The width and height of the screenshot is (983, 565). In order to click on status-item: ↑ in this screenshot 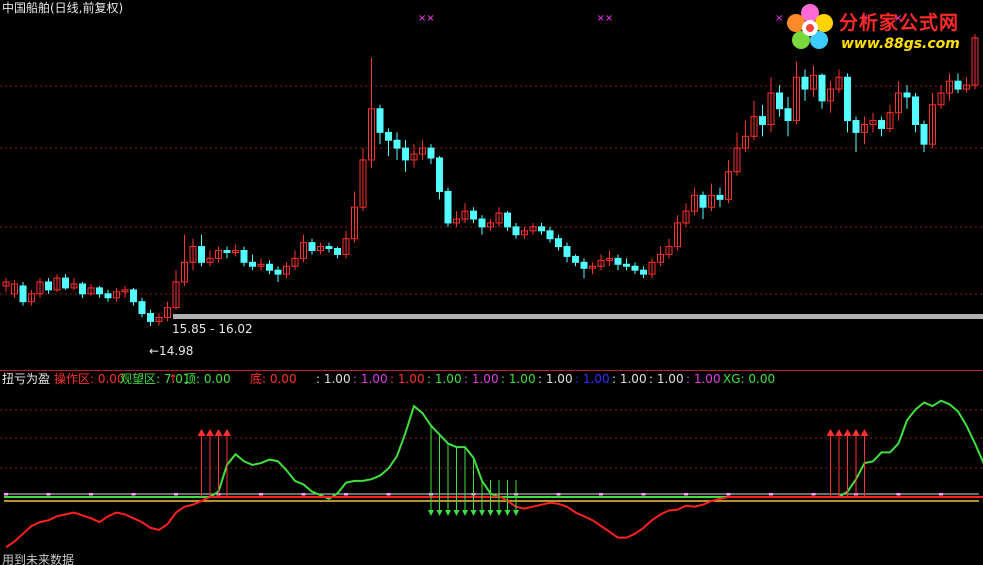, I will do `click(173, 379)`.